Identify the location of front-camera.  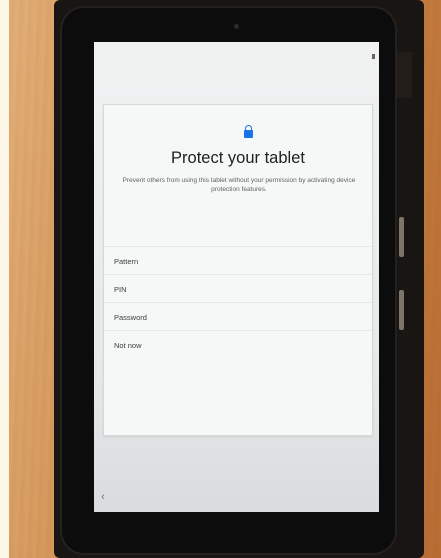
(236, 26).